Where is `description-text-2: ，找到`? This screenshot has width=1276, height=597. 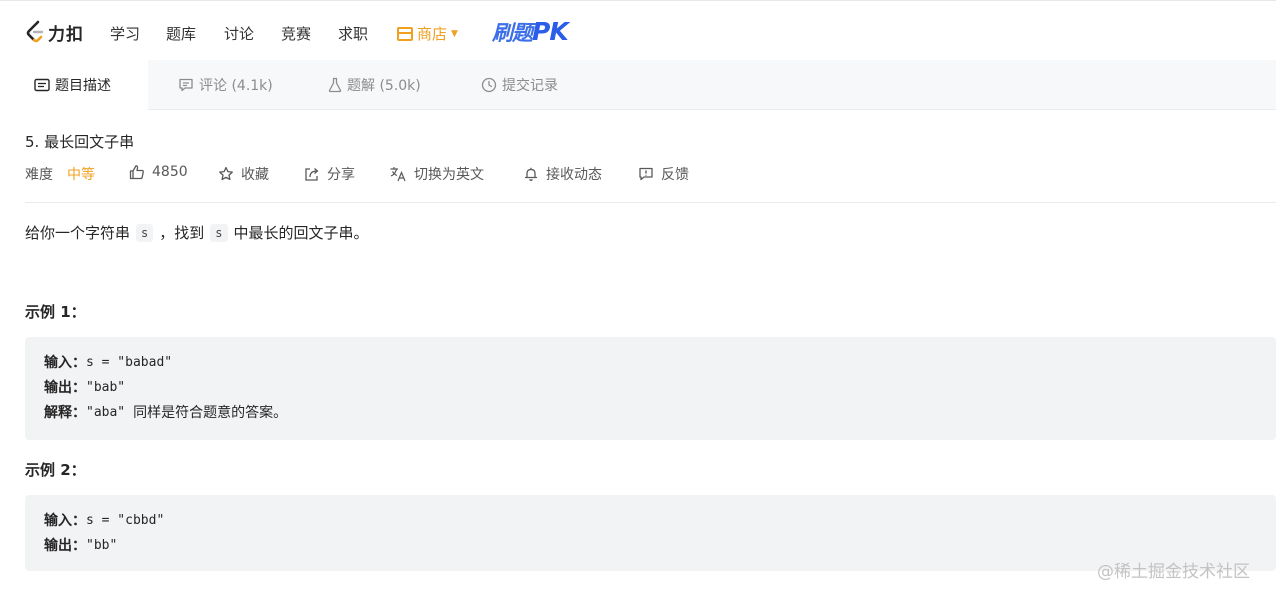 description-text-2: ，找到 is located at coordinates (182, 233).